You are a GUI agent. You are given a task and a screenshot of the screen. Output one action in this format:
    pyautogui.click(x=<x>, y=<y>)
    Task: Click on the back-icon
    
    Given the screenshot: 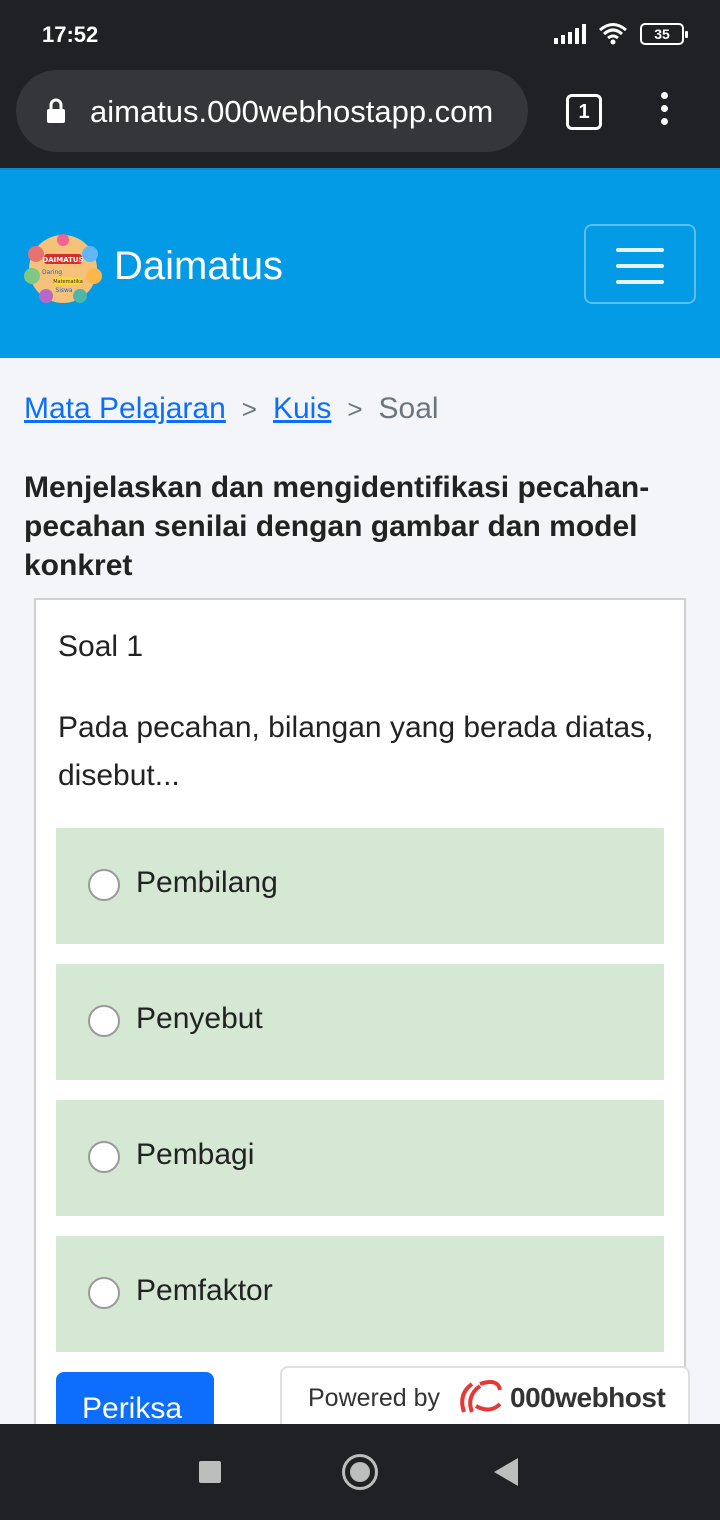 What is the action you would take?
    pyautogui.click(x=506, y=1472)
    